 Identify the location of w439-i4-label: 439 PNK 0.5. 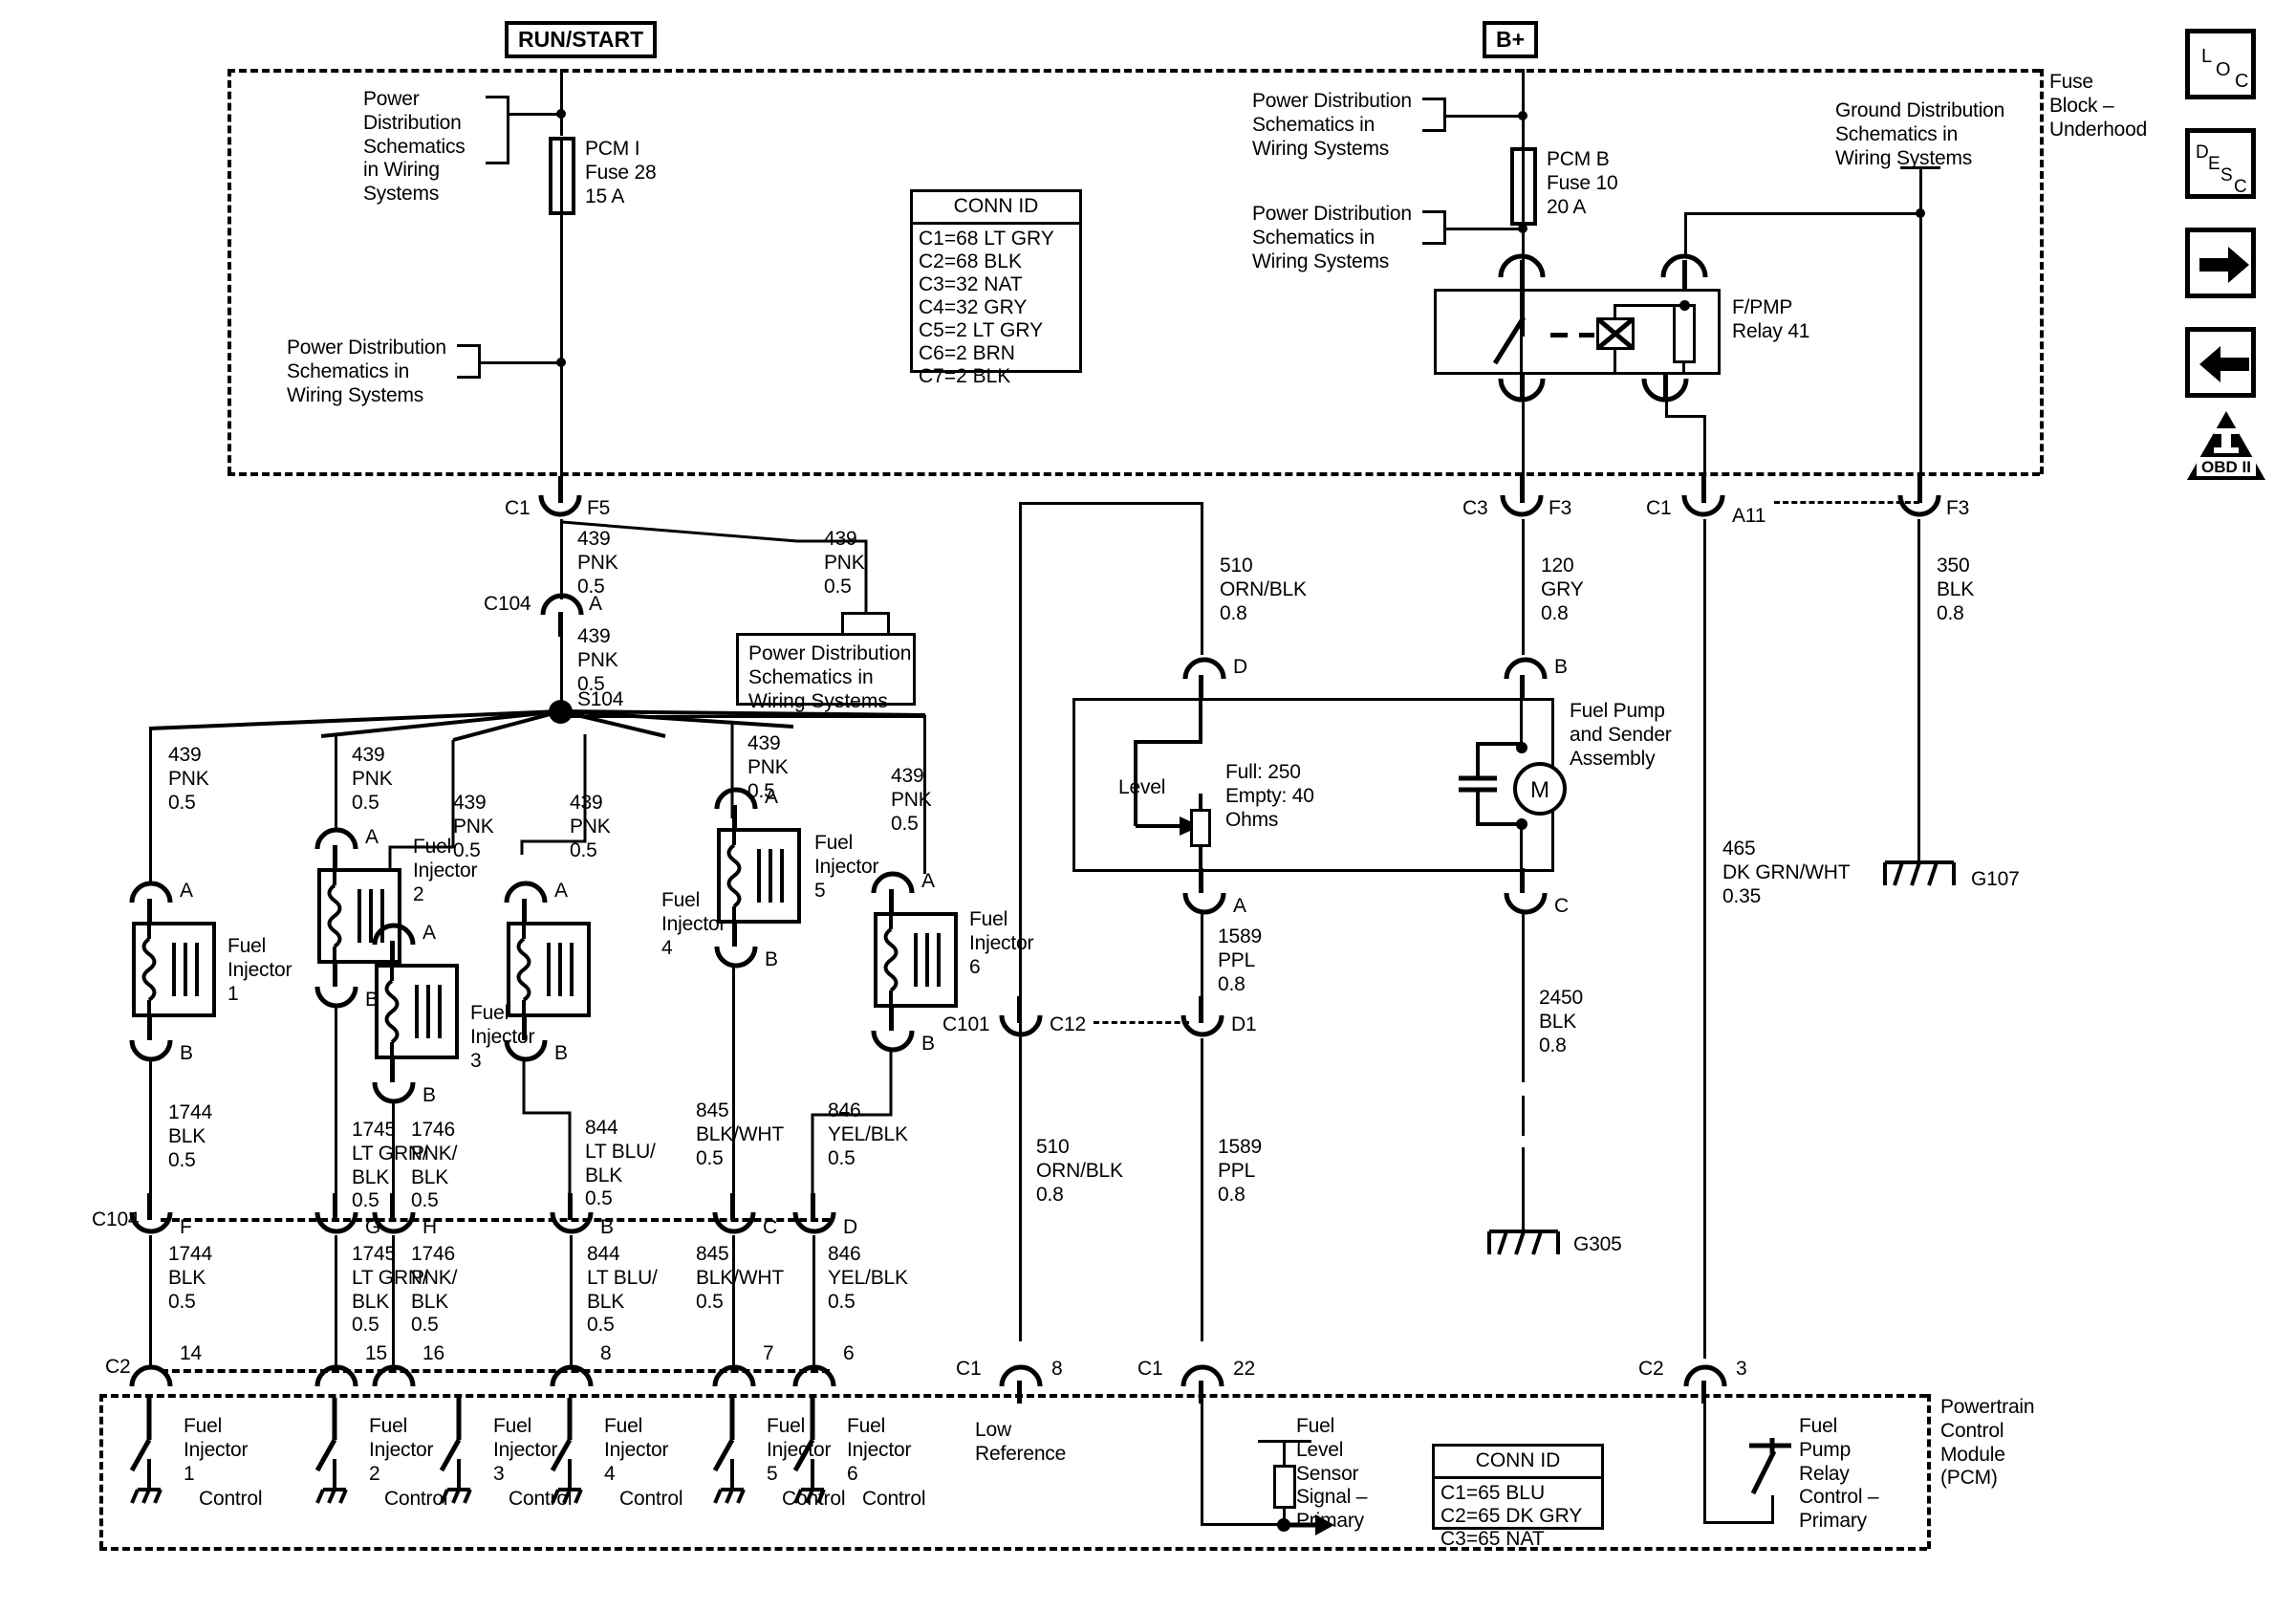
(590, 826).